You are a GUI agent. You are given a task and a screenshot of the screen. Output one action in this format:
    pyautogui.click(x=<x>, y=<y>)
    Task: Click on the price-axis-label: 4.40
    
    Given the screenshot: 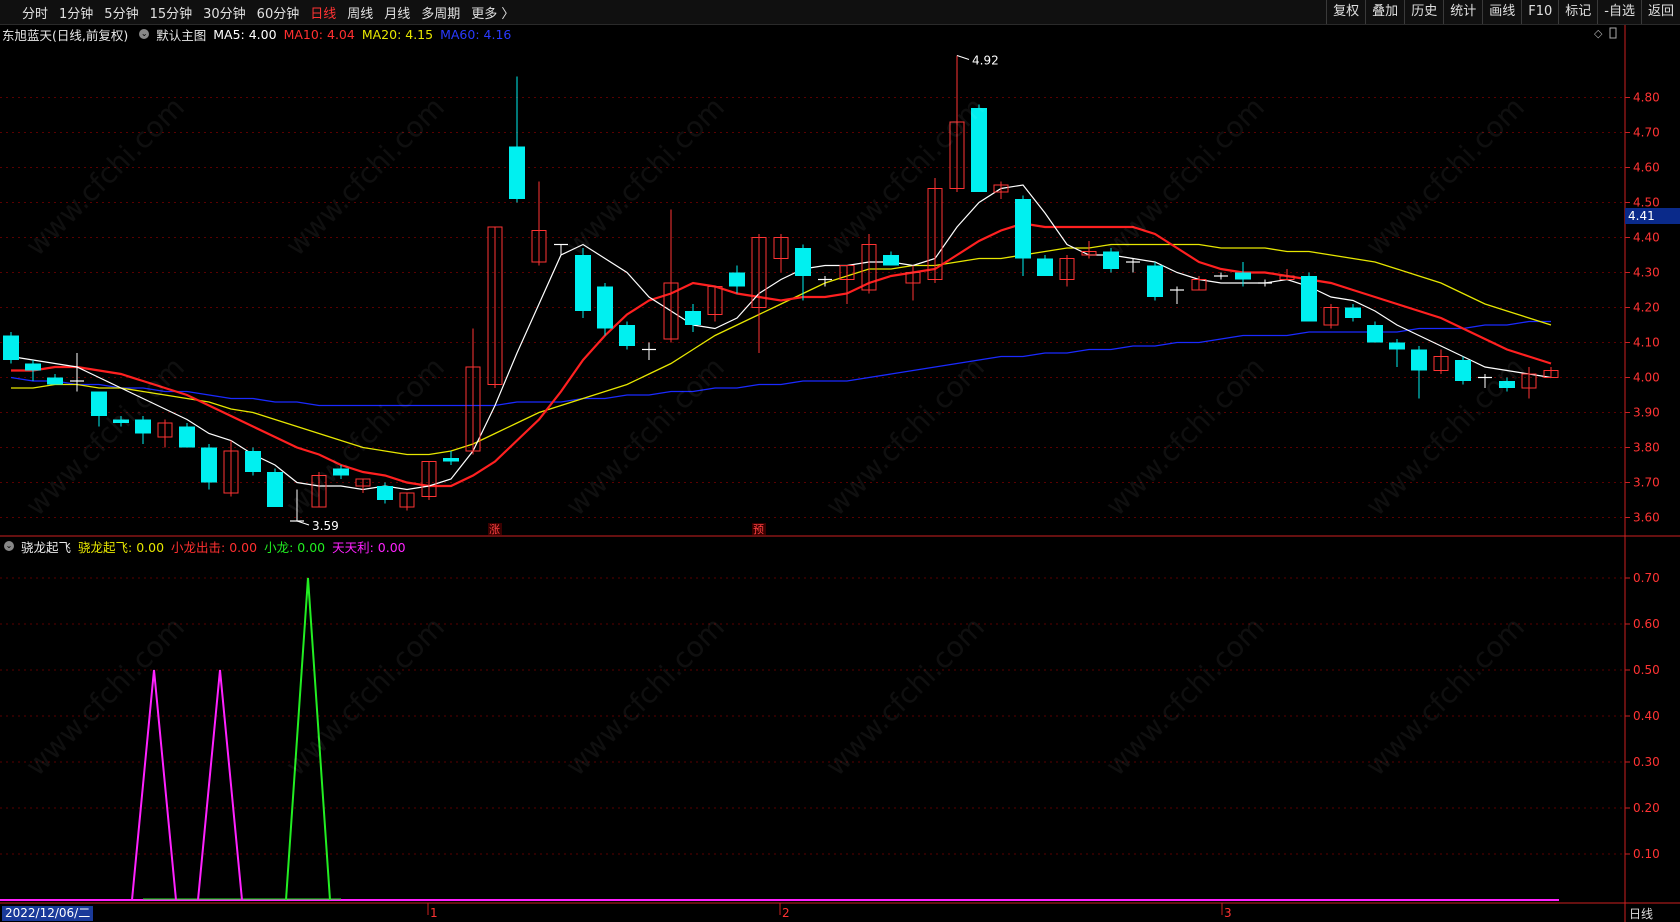 What is the action you would take?
    pyautogui.click(x=1646, y=238)
    